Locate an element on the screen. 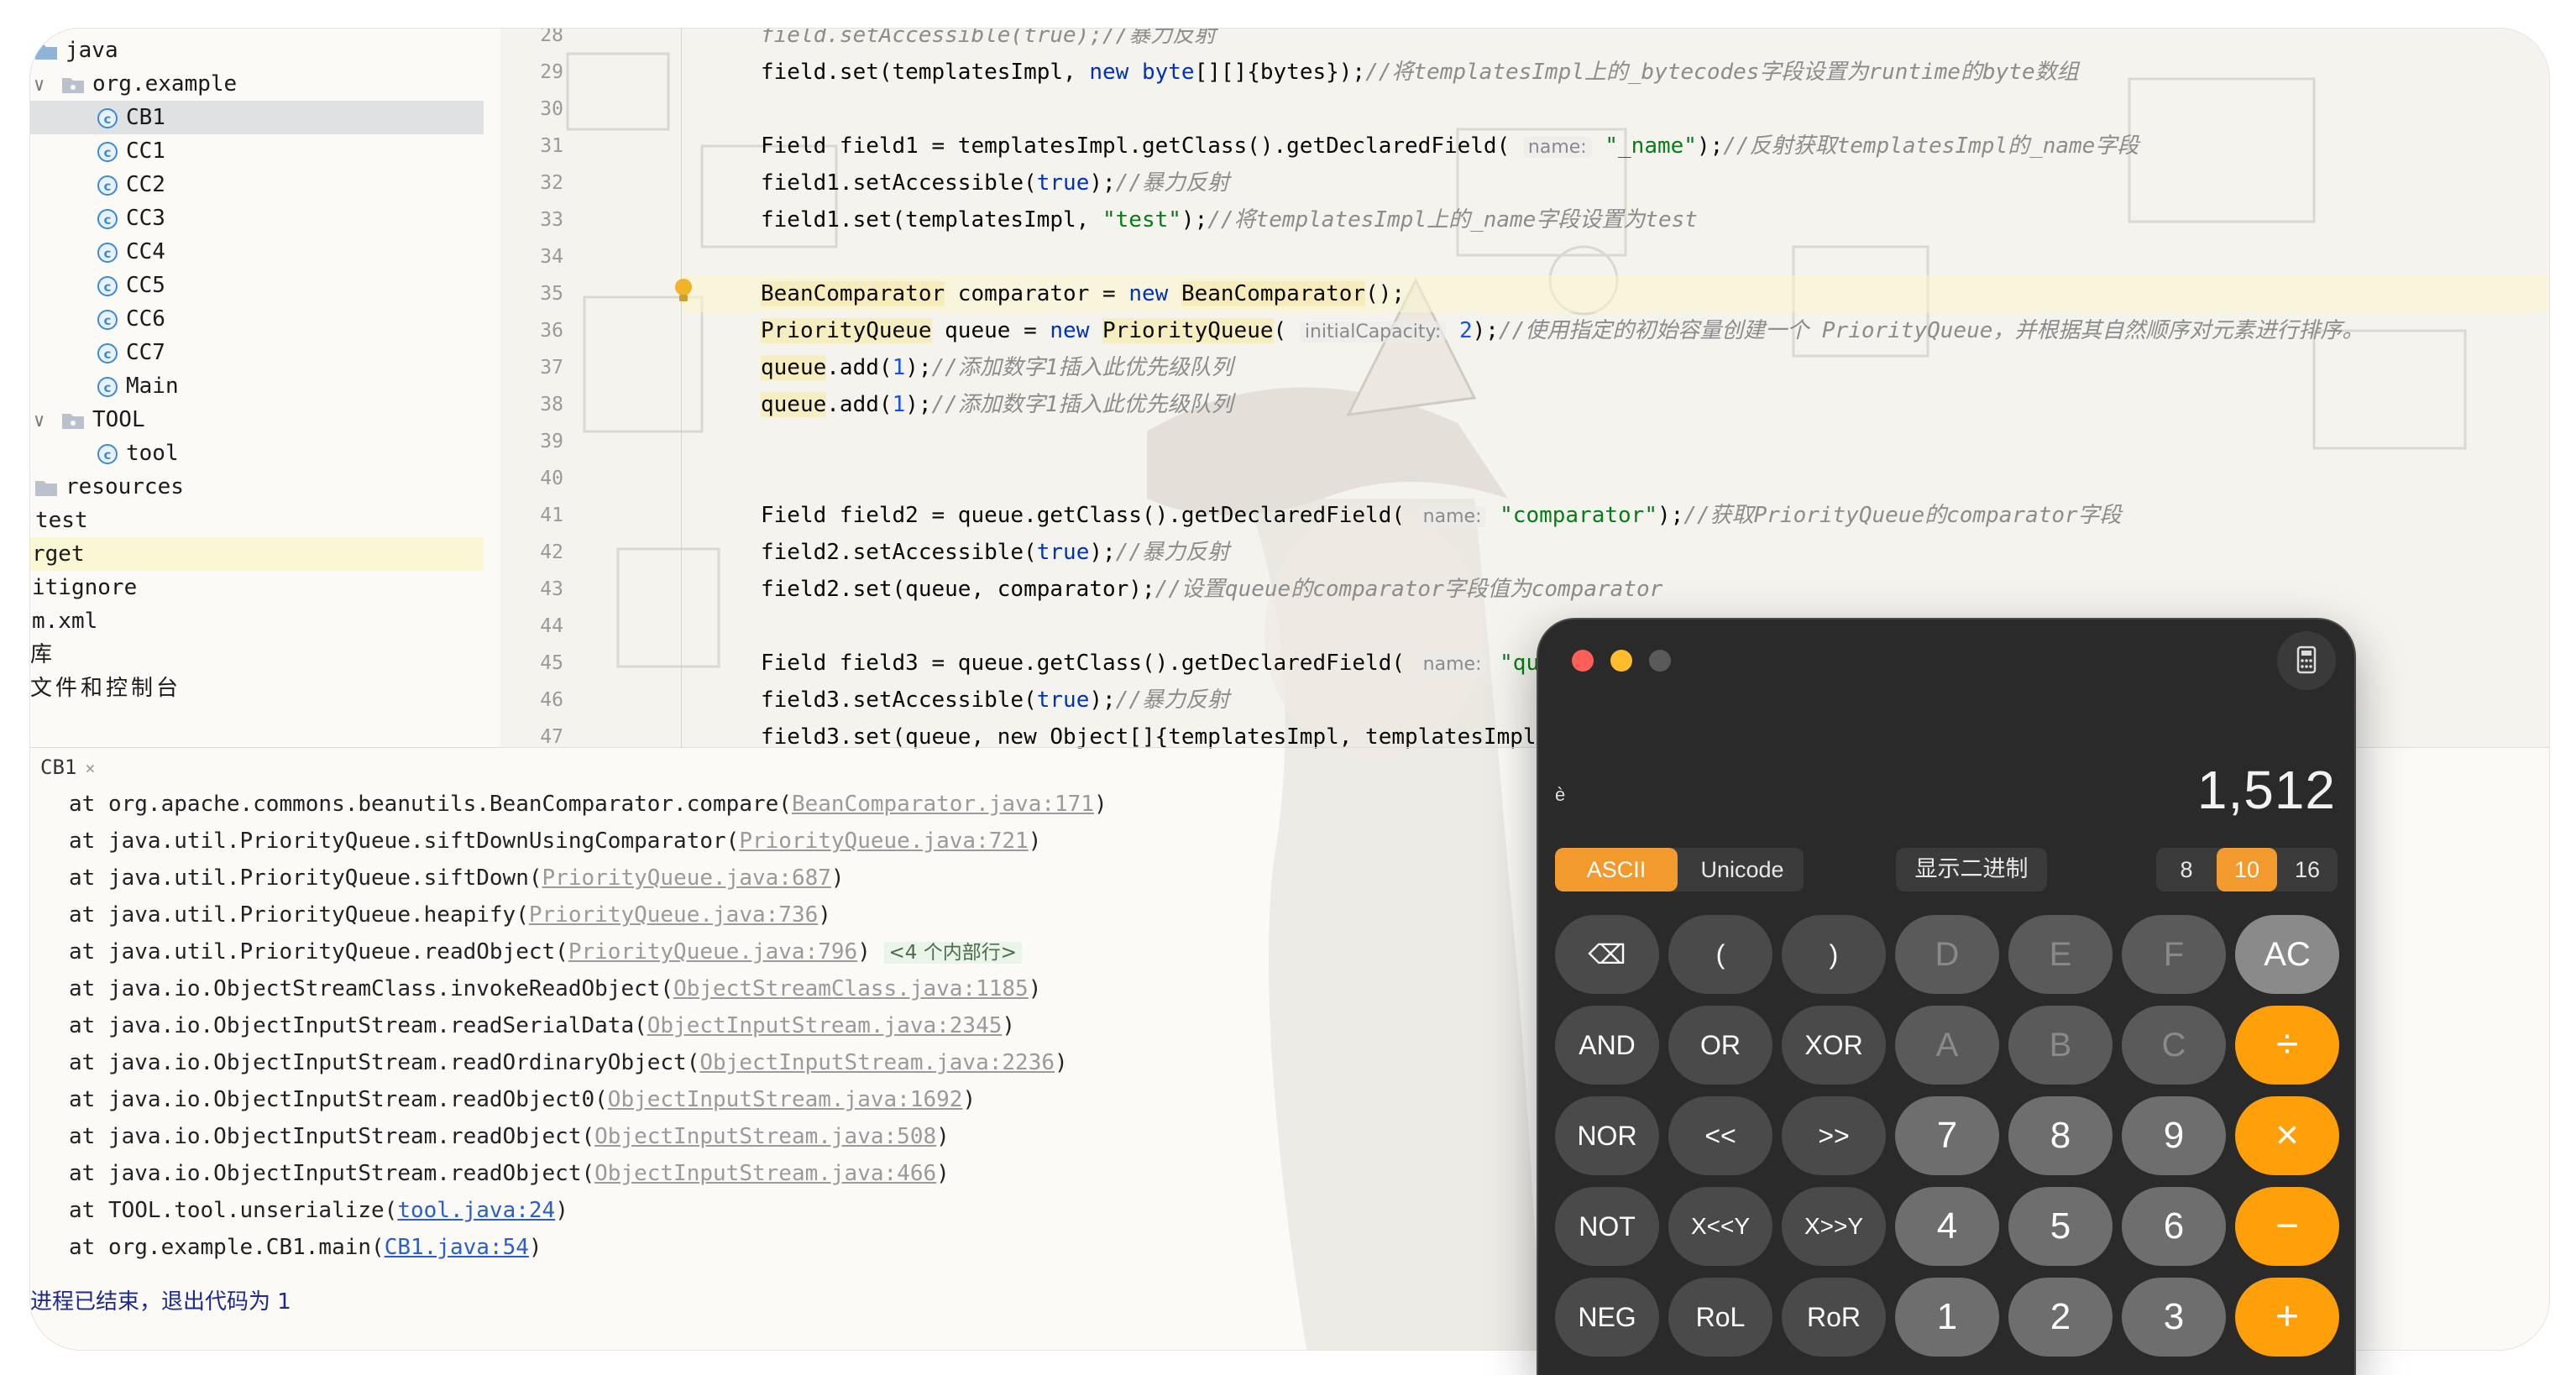 This screenshot has width=2576, height=1375. tree-item-scratches: 文件和控制台 is located at coordinates (106, 688).